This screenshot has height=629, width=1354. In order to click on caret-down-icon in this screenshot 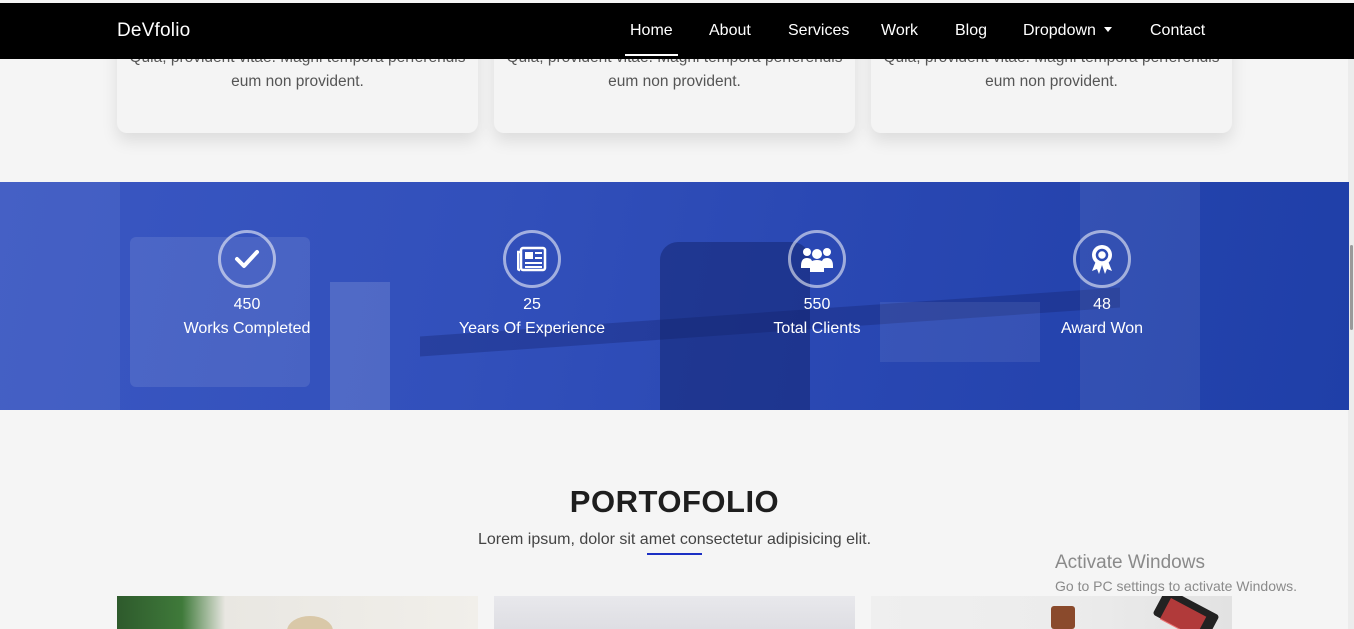, I will do `click(1107, 29)`.